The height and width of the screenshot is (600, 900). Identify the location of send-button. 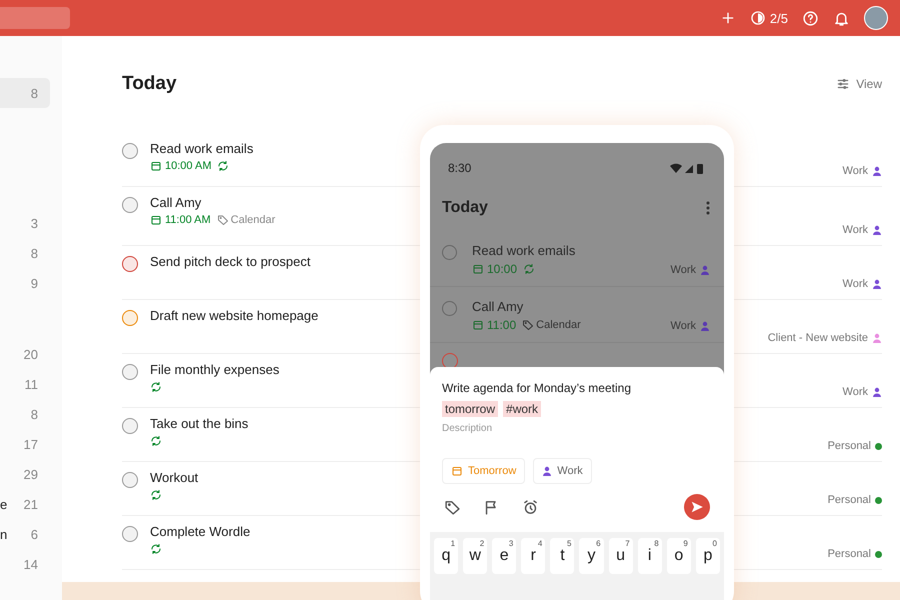
(697, 507).